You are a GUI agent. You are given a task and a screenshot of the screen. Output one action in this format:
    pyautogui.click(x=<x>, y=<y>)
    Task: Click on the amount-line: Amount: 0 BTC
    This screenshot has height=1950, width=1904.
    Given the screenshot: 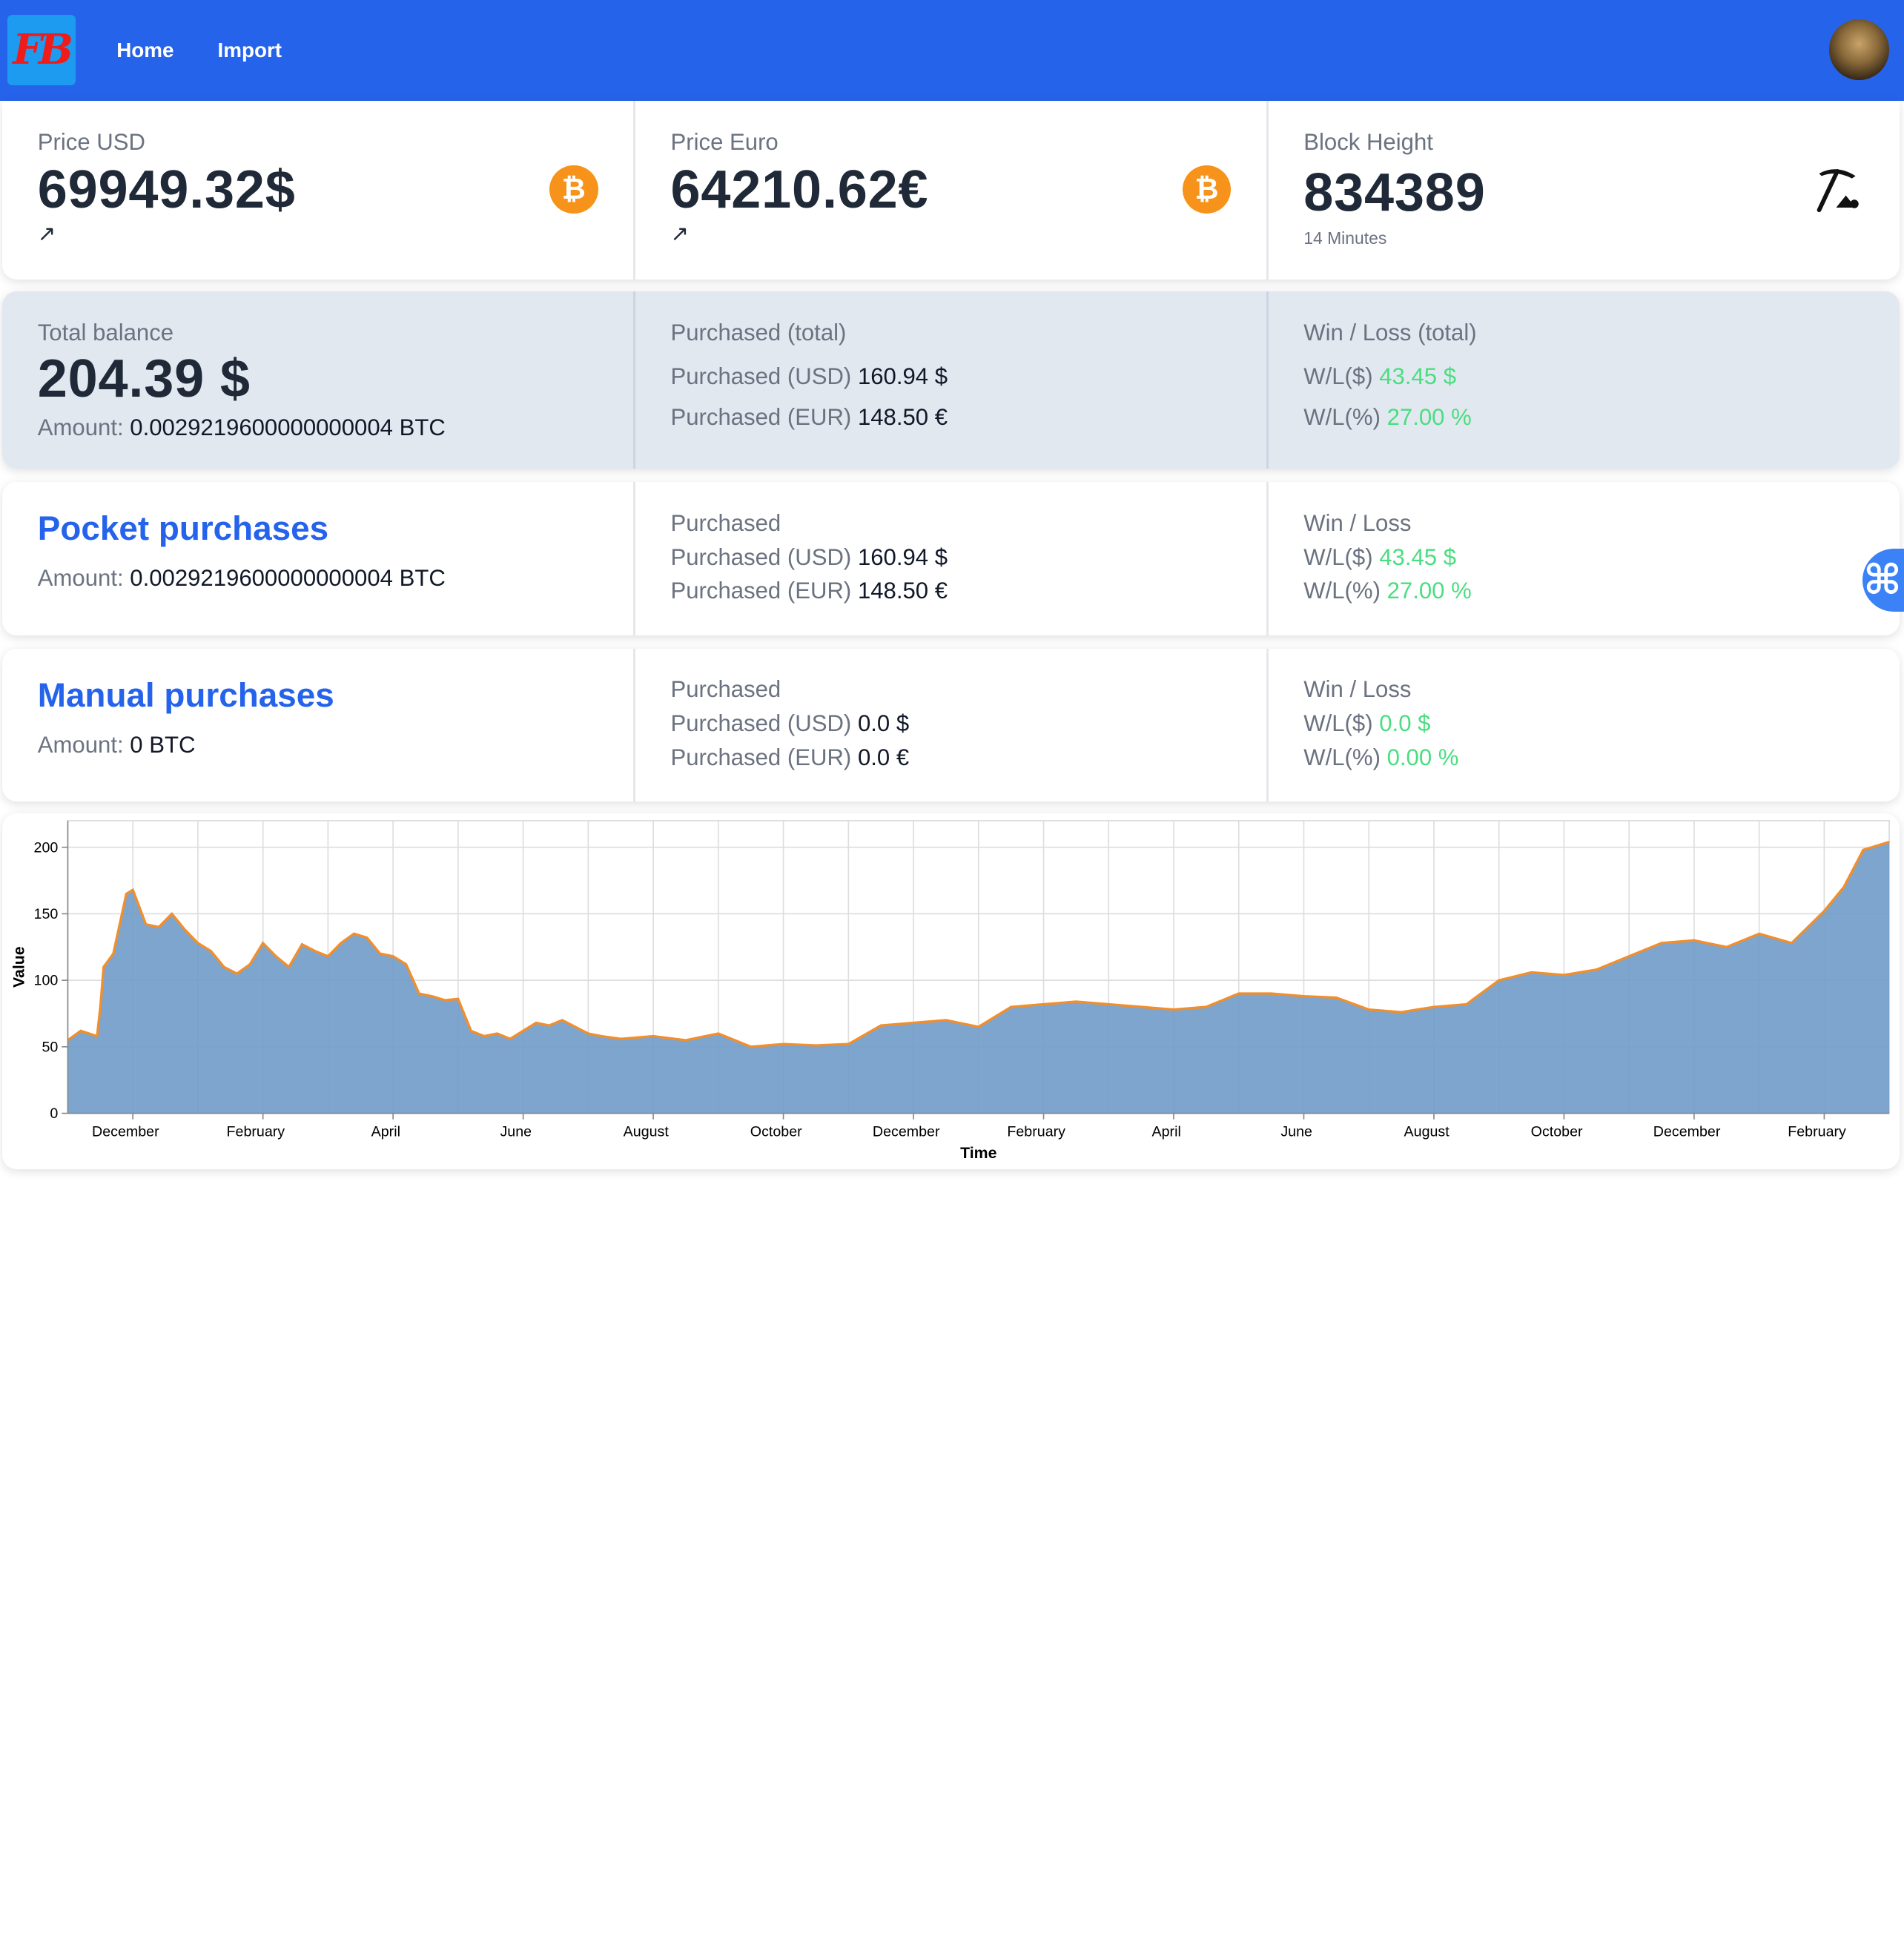 What is the action you would take?
    pyautogui.click(x=318, y=745)
    